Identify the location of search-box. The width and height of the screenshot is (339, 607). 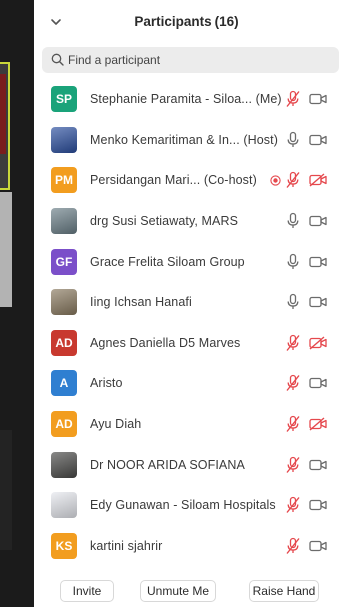
(190, 60).